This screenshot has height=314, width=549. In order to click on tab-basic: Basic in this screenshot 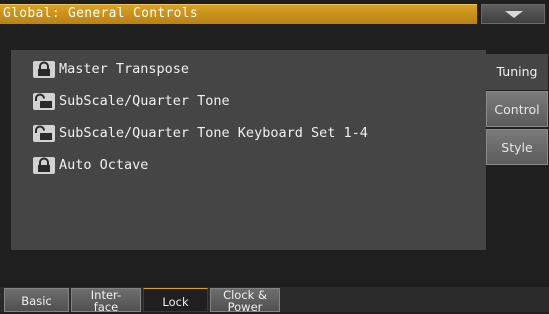, I will do `click(36, 300)`.